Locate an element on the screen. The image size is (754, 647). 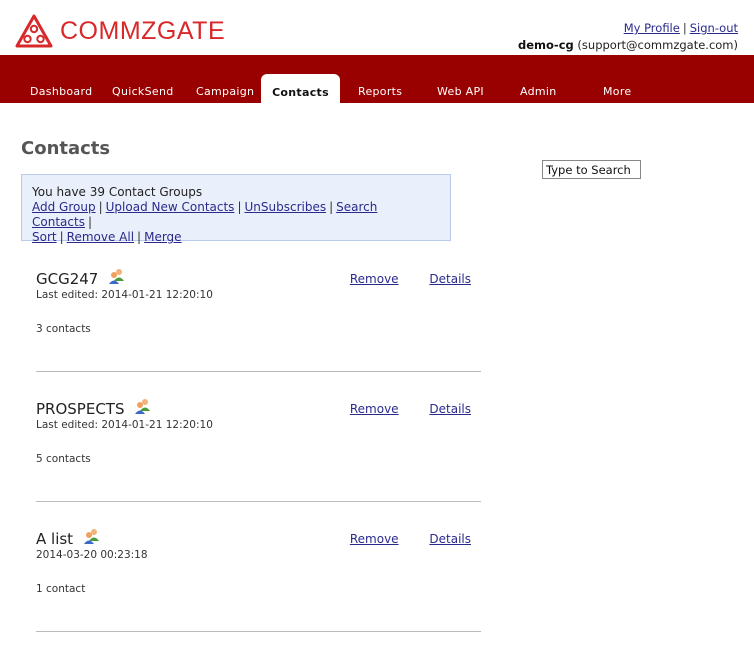
tab-web-api: Web API is located at coordinates (460, 91).